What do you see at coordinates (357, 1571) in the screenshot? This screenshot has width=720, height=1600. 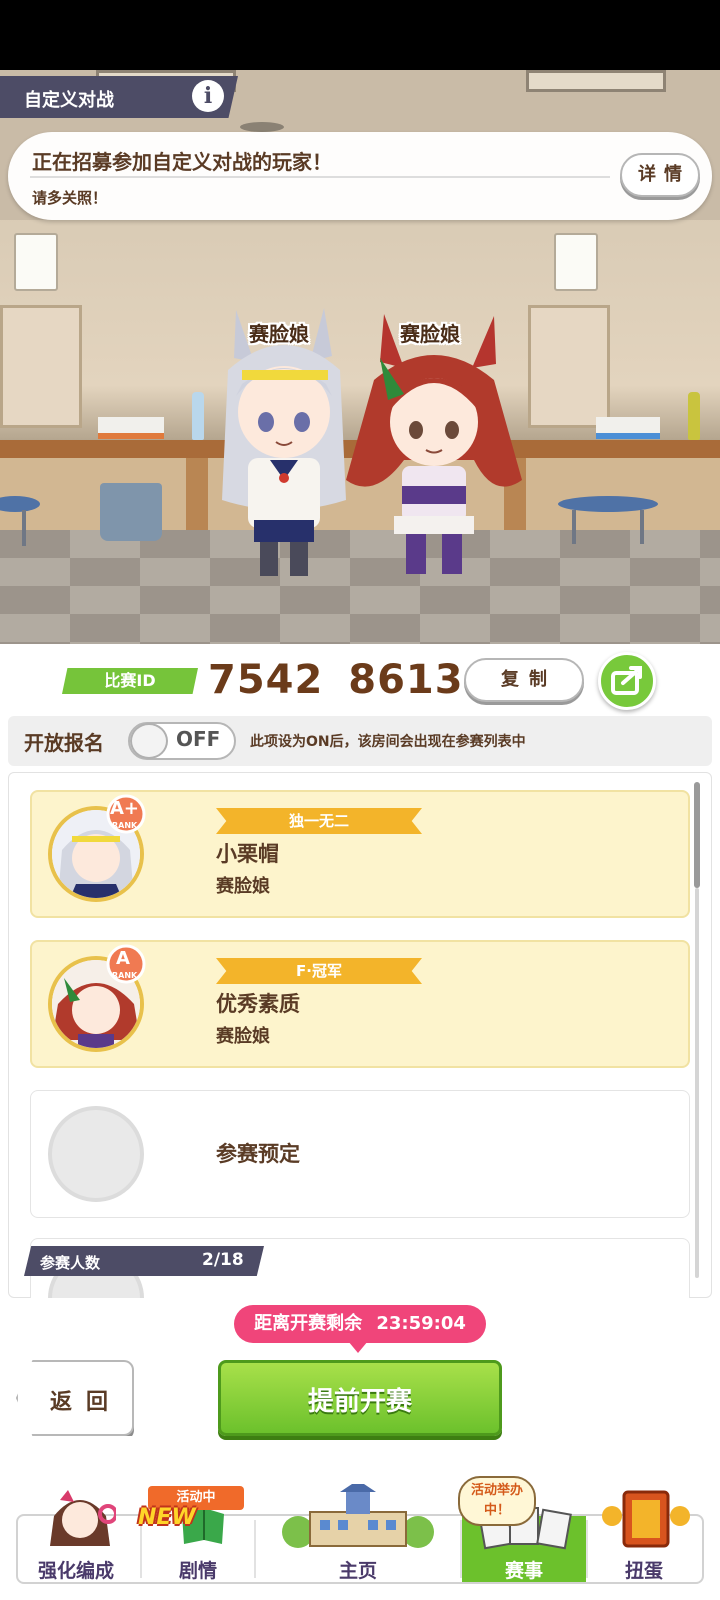 I see `nav-label-home: 主页` at bounding box center [357, 1571].